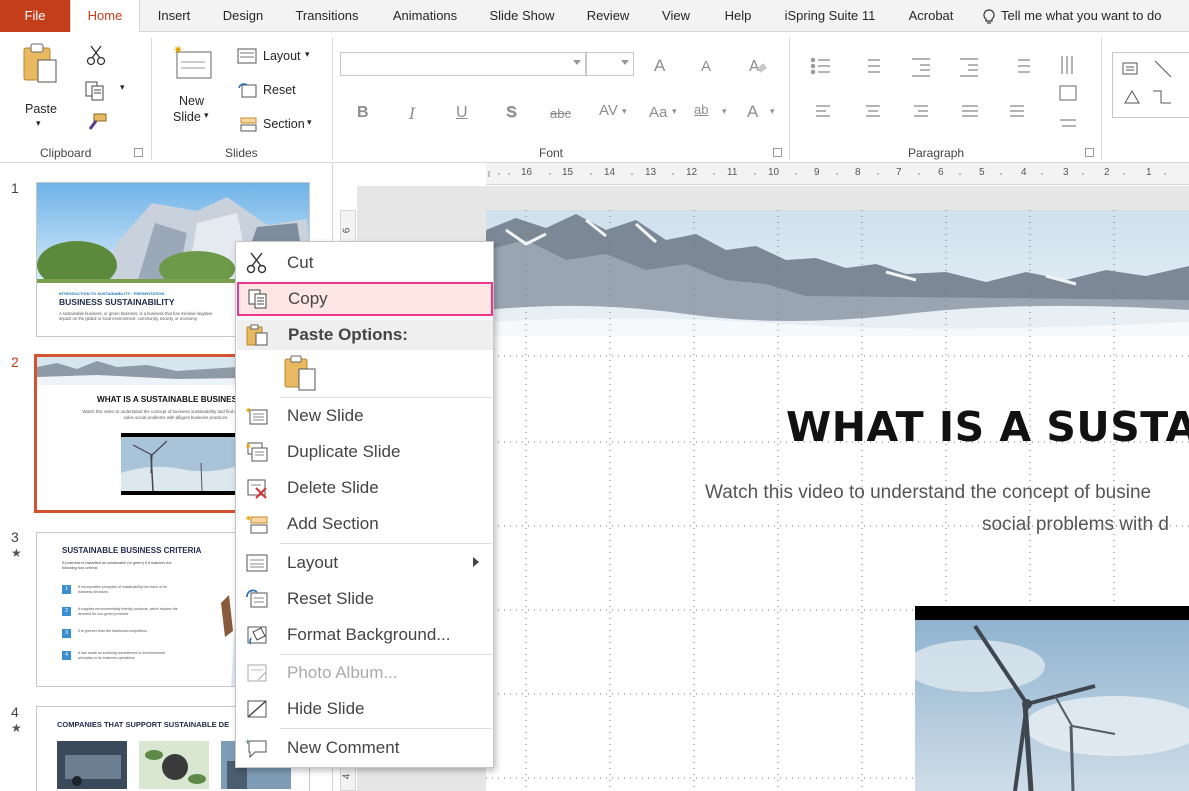 This screenshot has width=1189, height=791. What do you see at coordinates (38, 123) in the screenshot?
I see `paste-dropdown-icon: ▾` at bounding box center [38, 123].